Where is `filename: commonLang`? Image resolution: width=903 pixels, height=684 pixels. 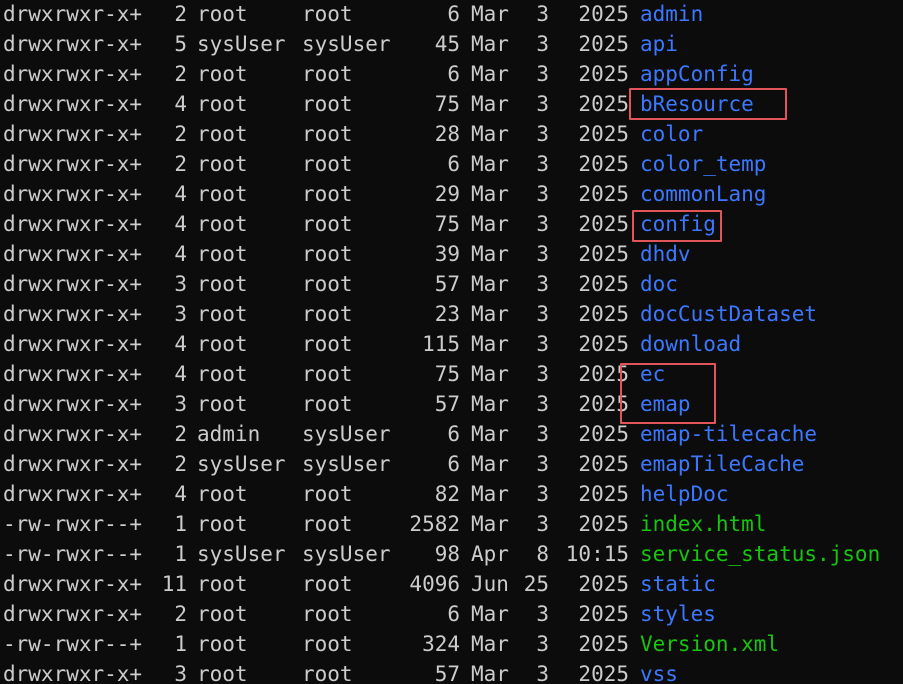 filename: commonLang is located at coordinates (703, 194).